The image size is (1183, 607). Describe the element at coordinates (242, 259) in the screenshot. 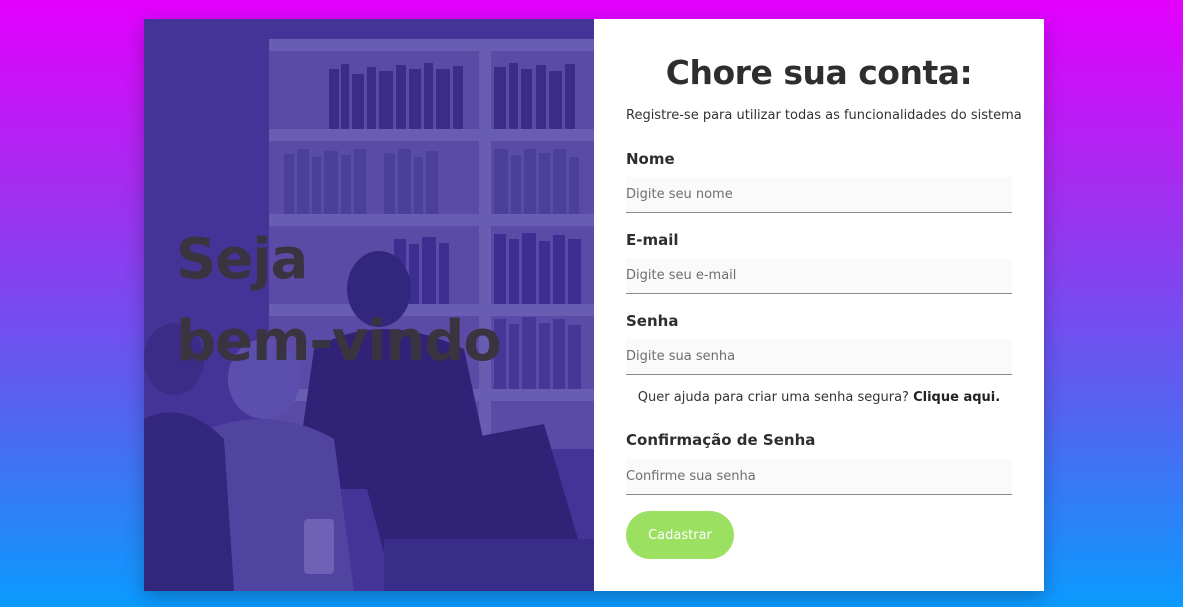

I see `hero-title-line1: Seja` at that location.